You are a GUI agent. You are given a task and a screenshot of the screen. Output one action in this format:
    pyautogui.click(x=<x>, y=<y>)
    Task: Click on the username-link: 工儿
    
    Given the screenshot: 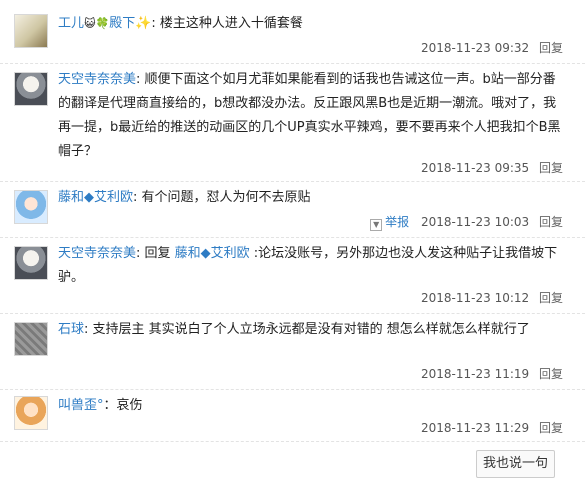 What is the action you would take?
    pyautogui.click(x=71, y=23)
    